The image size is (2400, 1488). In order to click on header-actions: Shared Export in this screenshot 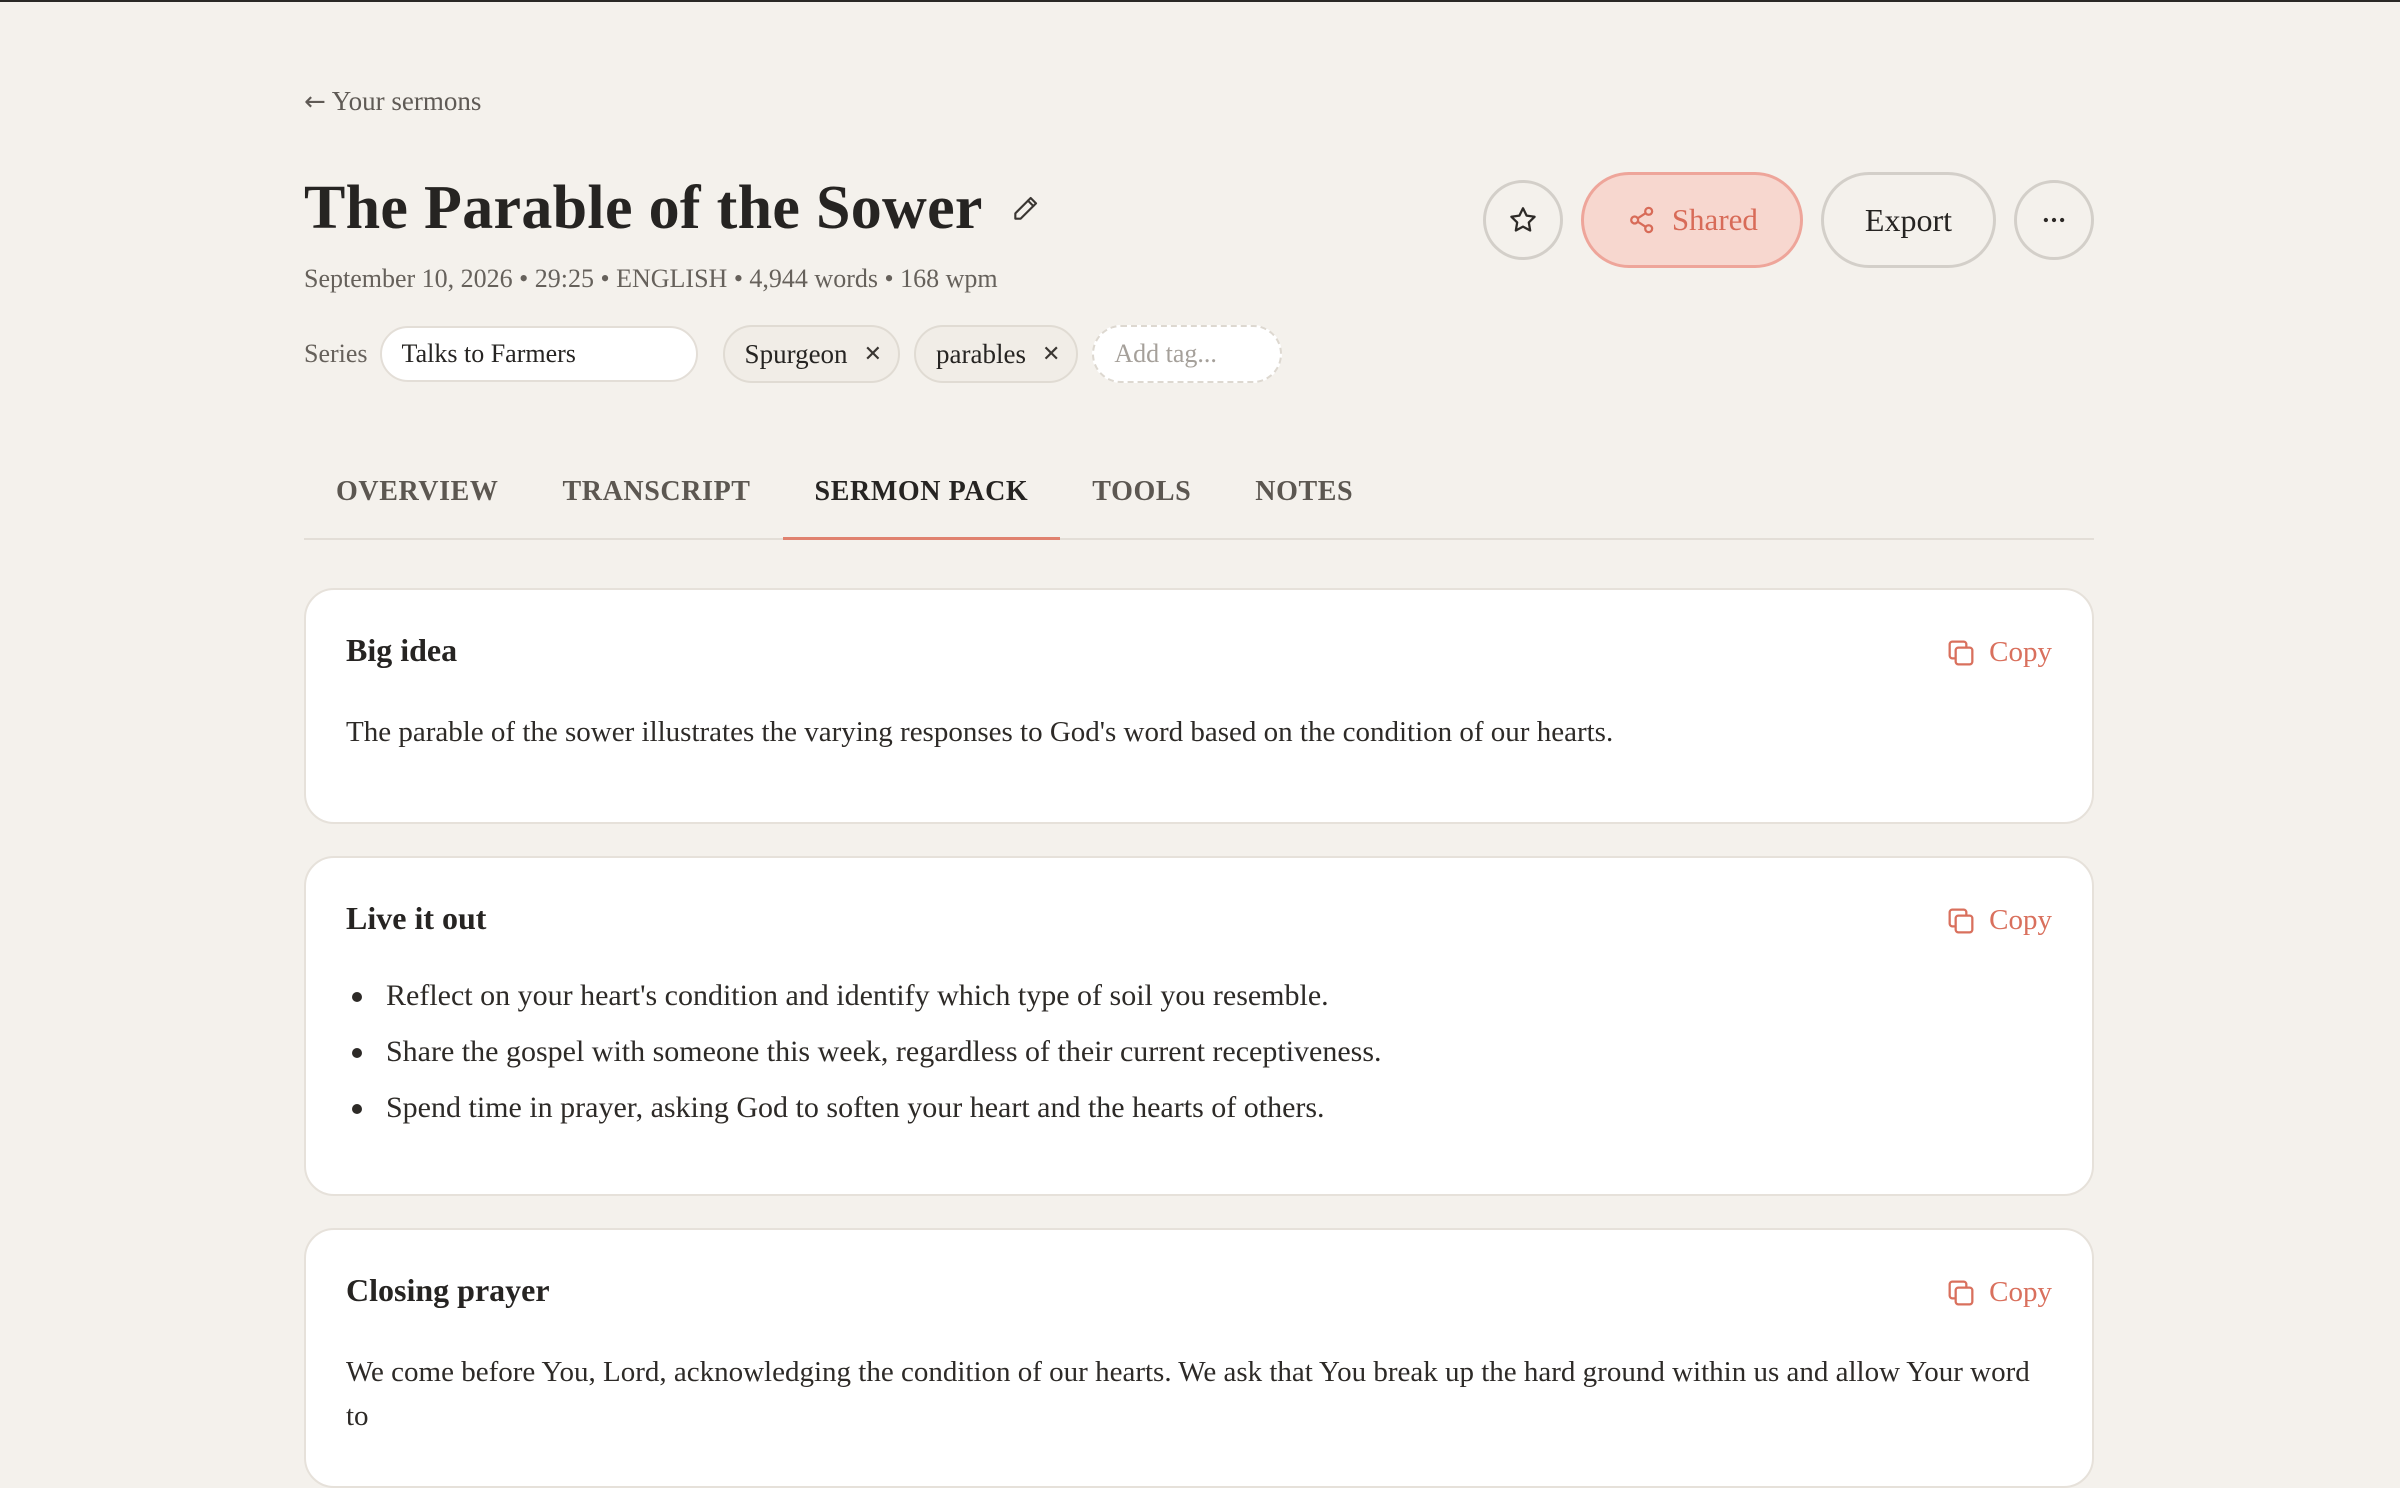, I will do `click(1788, 220)`.